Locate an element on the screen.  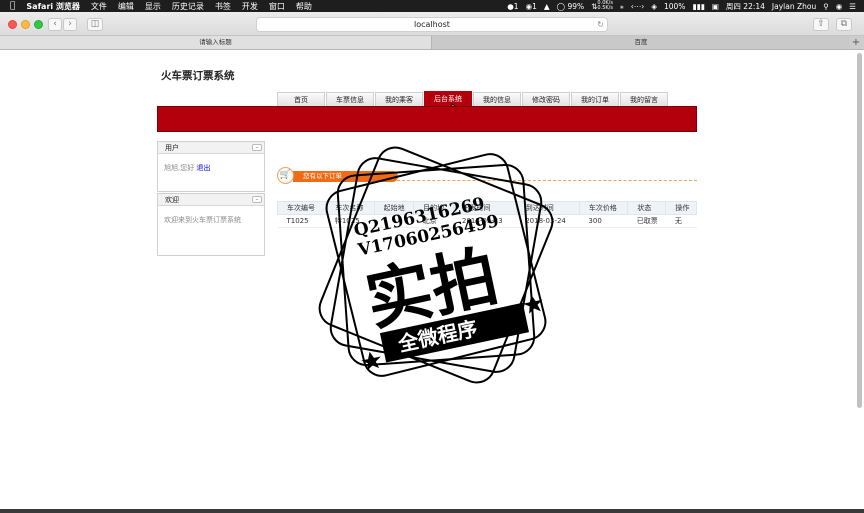
network-speed: ⇅0.0K/s 0.5K/s is located at coordinates (602, 6).